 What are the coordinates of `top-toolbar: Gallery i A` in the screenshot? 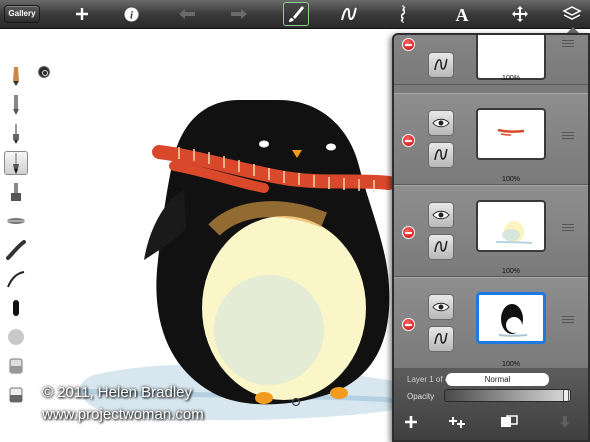 It's located at (295, 14).